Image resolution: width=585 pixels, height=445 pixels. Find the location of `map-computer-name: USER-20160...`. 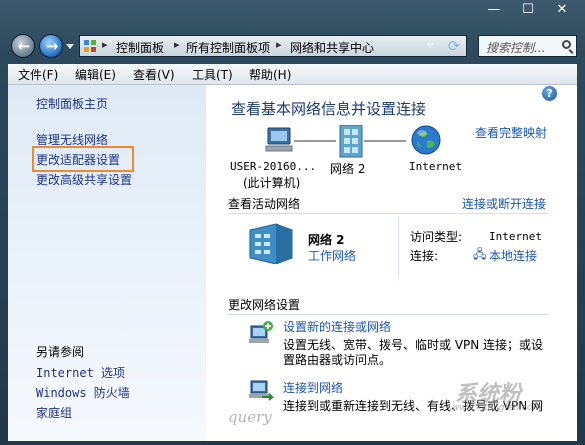

map-computer-name: USER-20160... is located at coordinates (273, 166).